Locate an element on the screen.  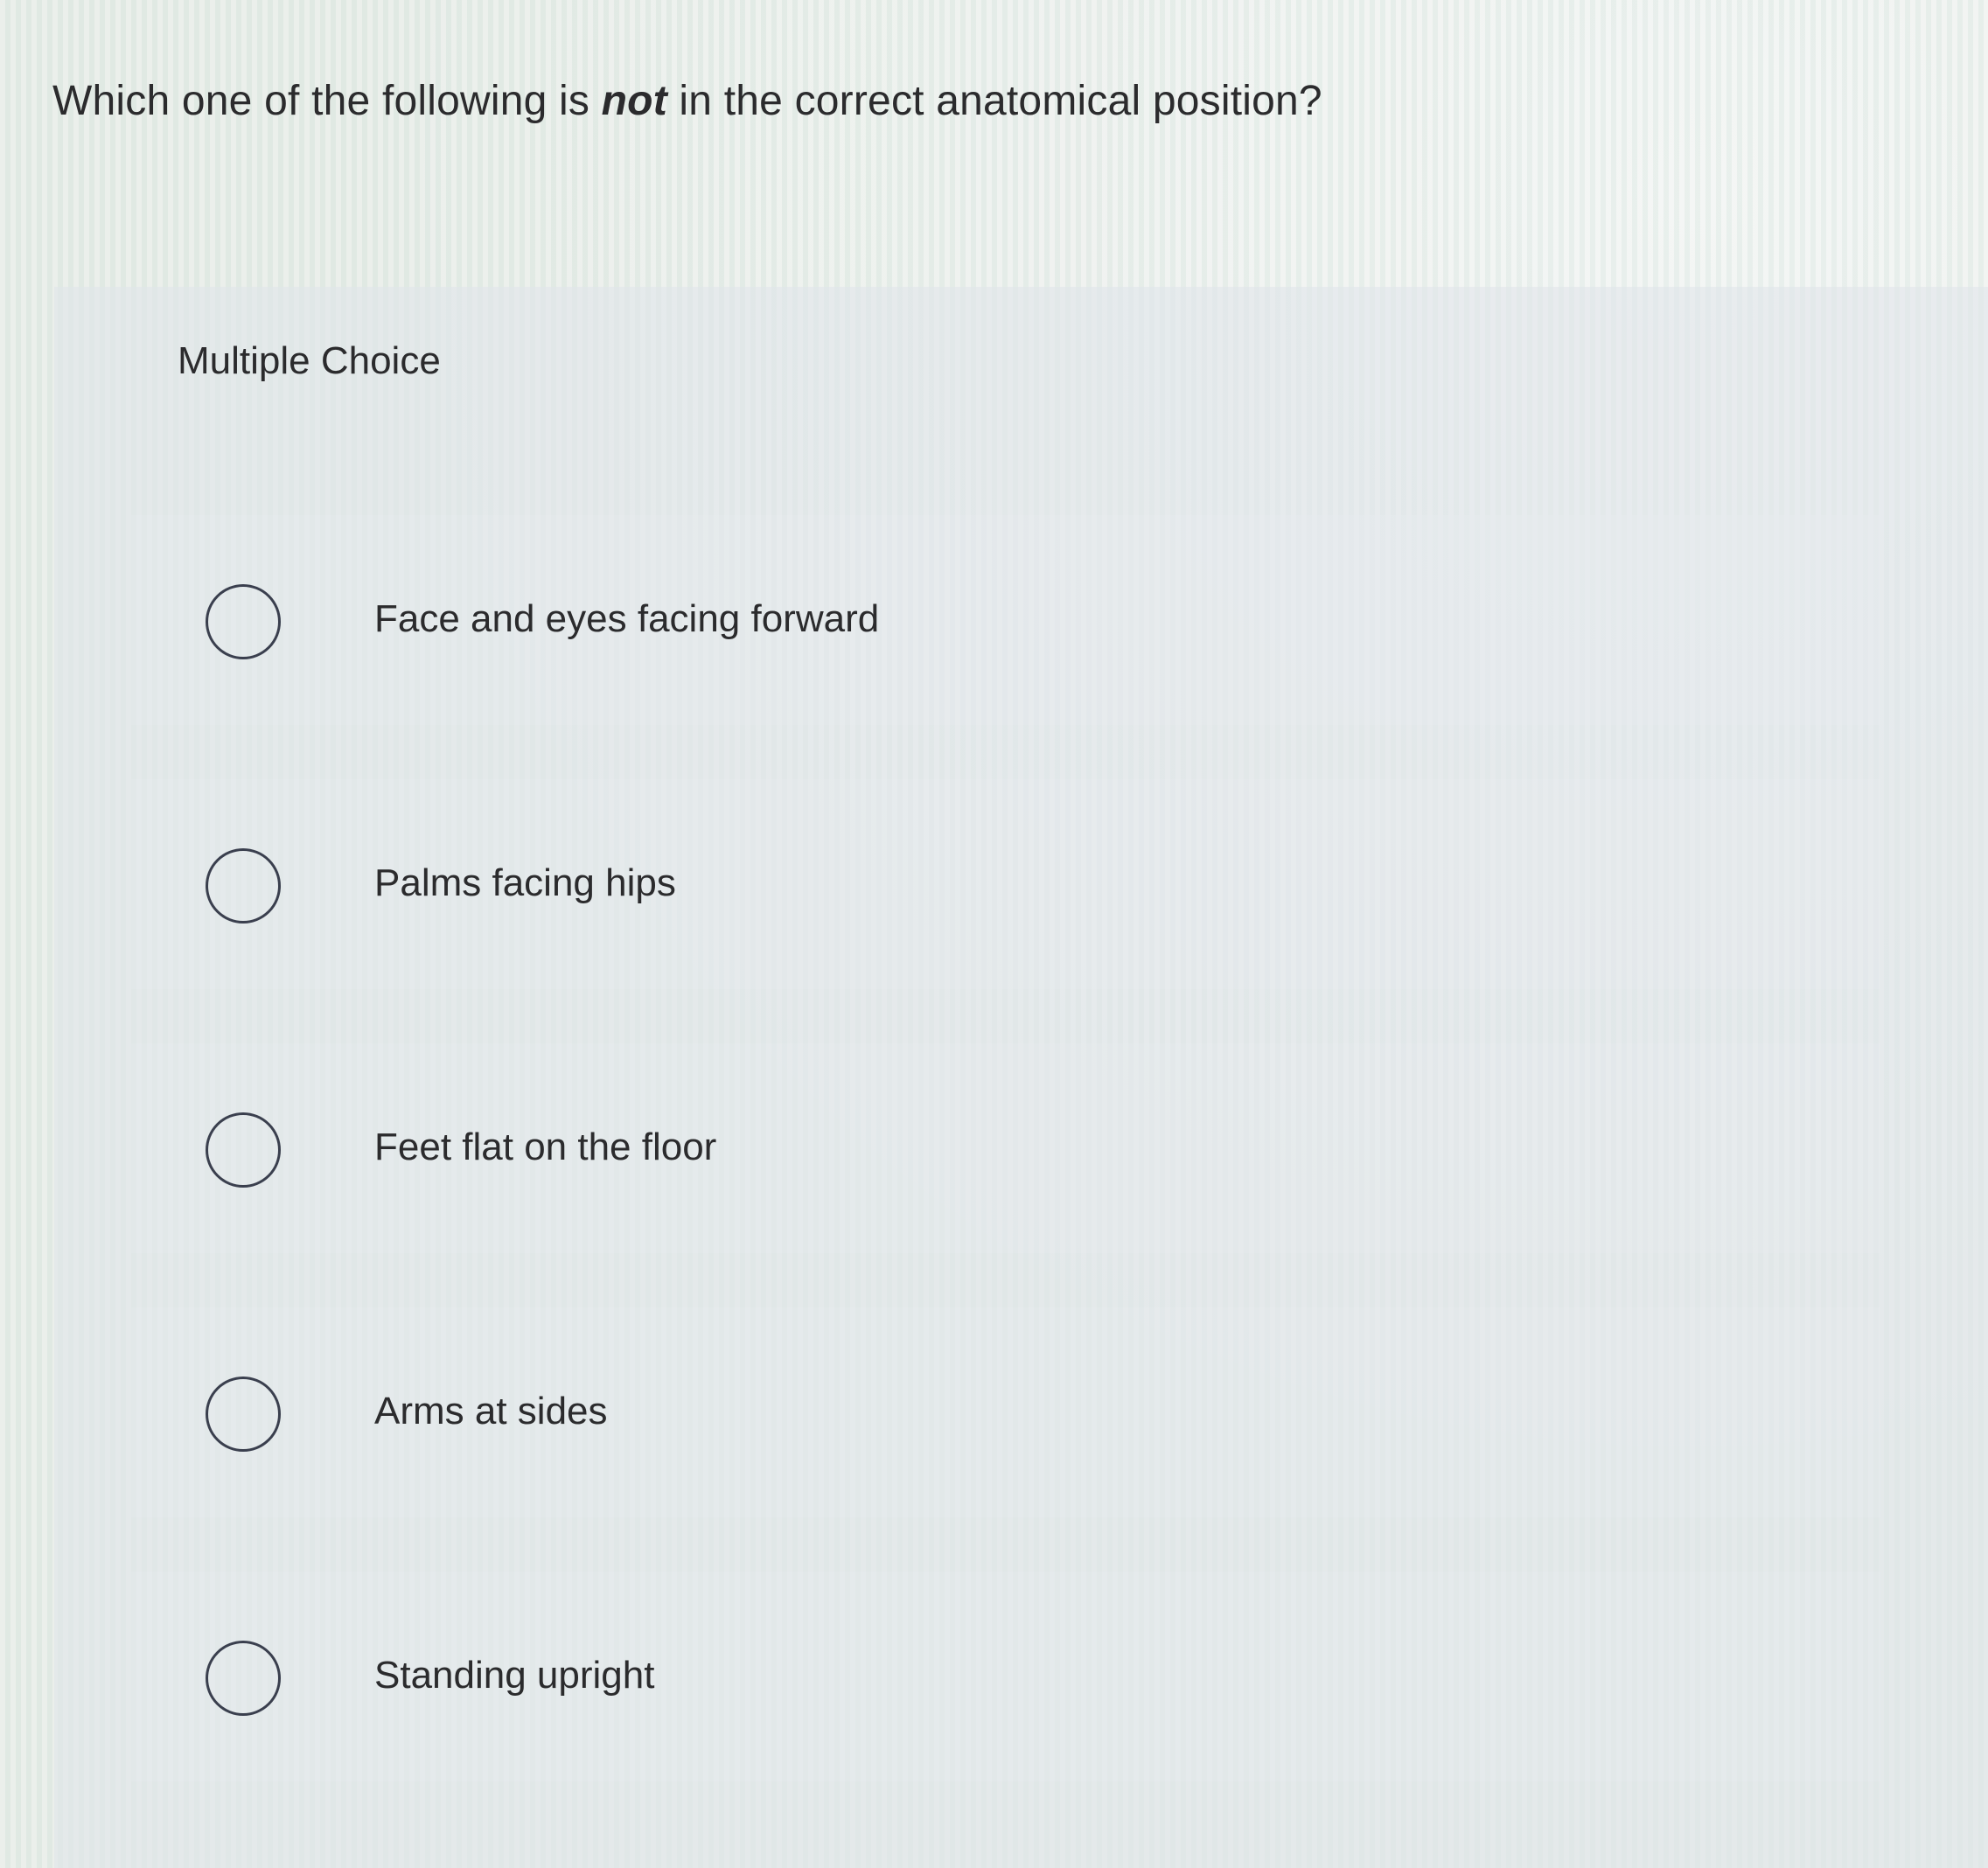
choice-option-5: Standing upright is located at coordinates (1005, 1676).